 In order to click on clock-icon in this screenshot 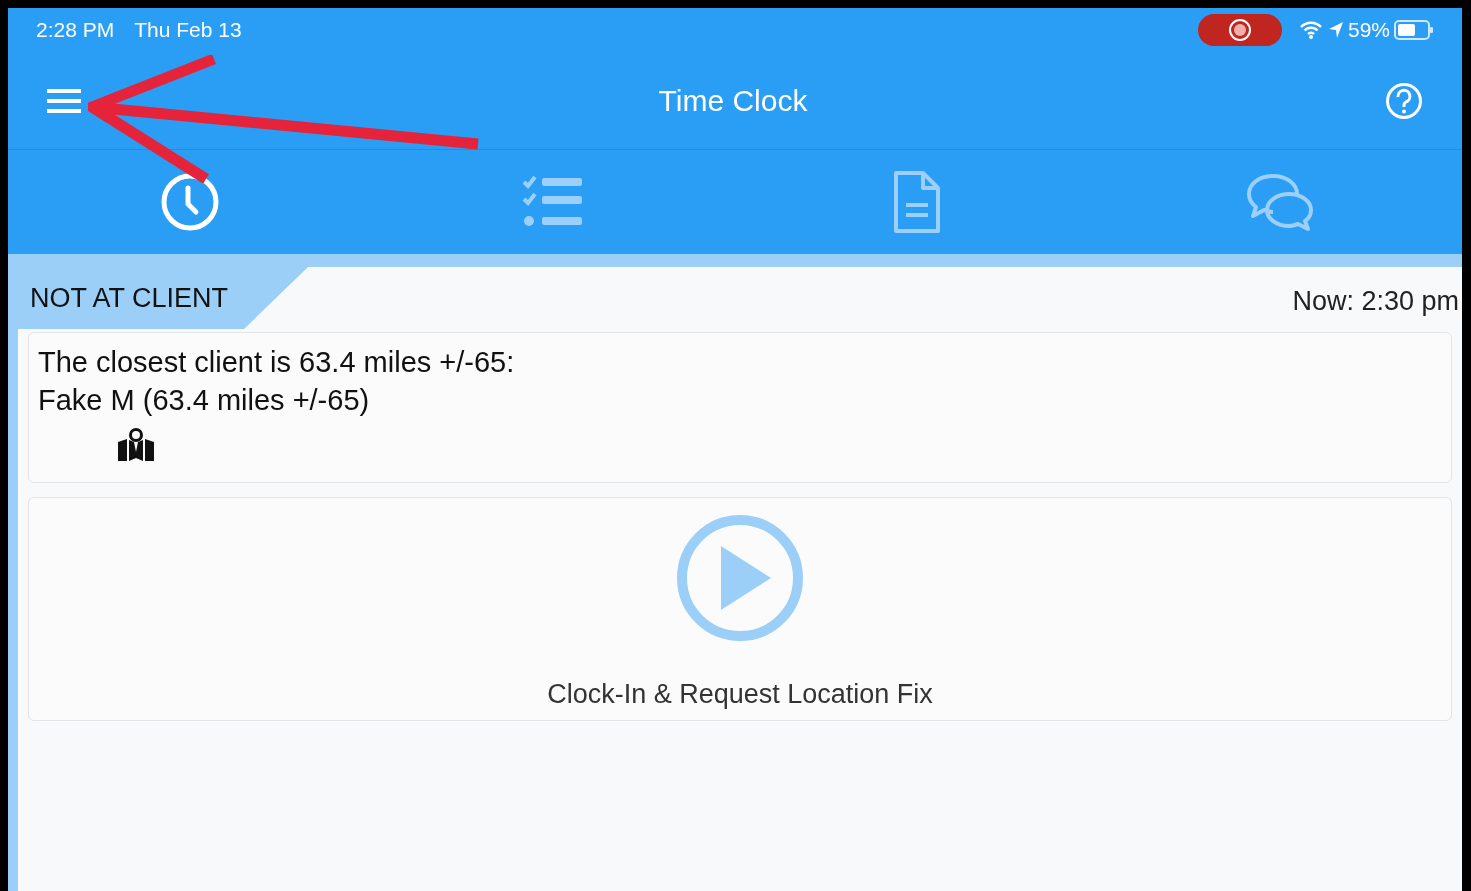, I will do `click(189, 202)`.